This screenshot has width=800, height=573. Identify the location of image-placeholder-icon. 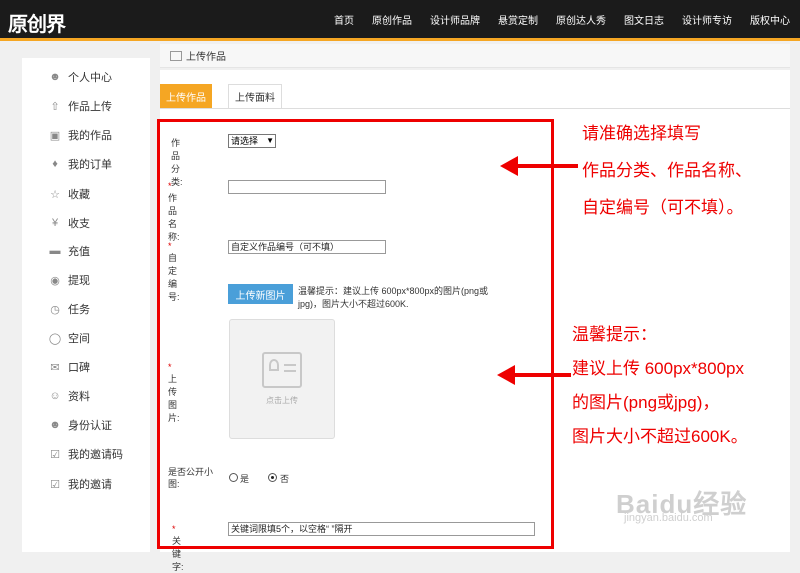
(282, 370).